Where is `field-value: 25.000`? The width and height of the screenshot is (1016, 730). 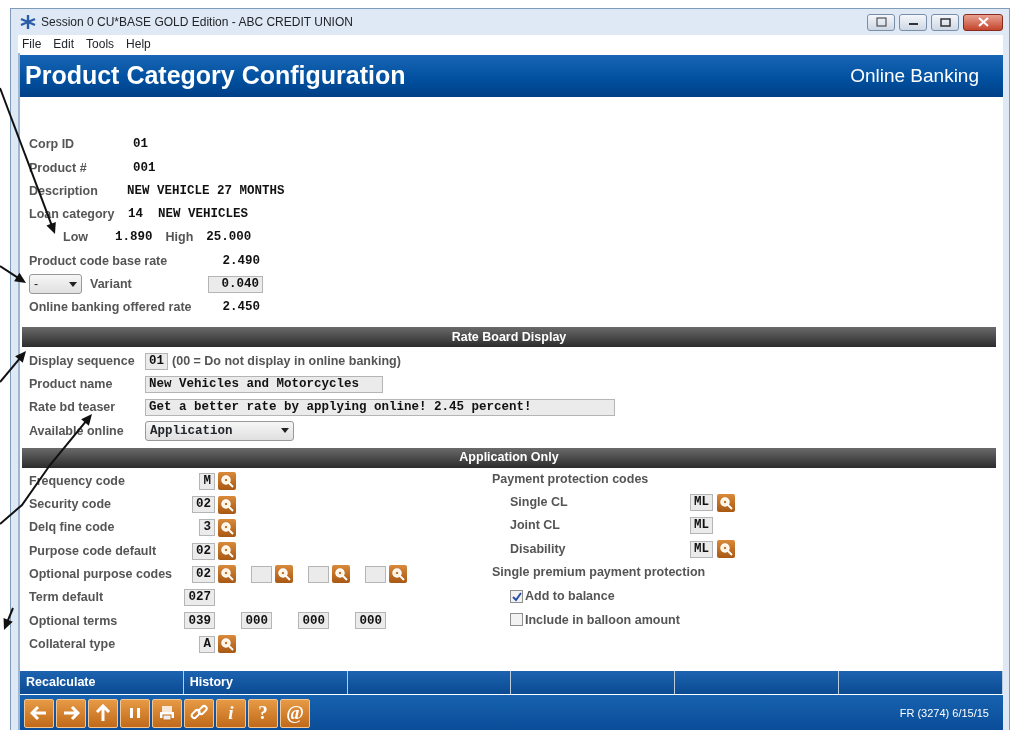
field-value: 25.000 is located at coordinates (229, 238).